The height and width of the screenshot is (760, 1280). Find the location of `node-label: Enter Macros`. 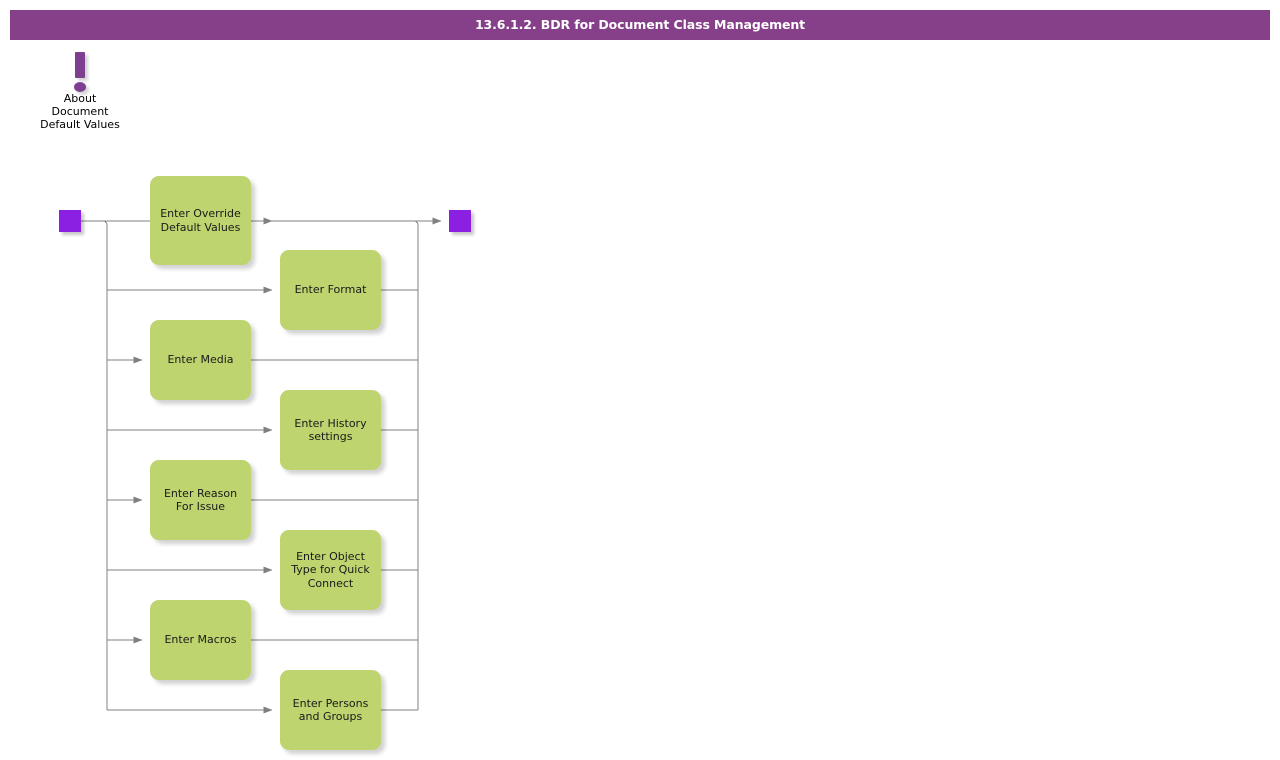

node-label: Enter Macros is located at coordinates (200, 640).